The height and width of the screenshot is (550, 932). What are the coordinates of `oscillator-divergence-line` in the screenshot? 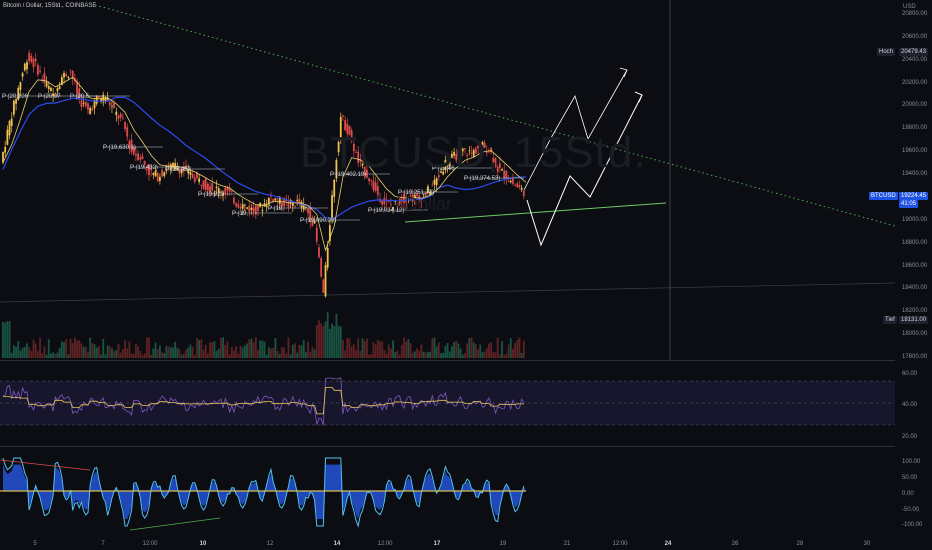 It's located at (175, 524).